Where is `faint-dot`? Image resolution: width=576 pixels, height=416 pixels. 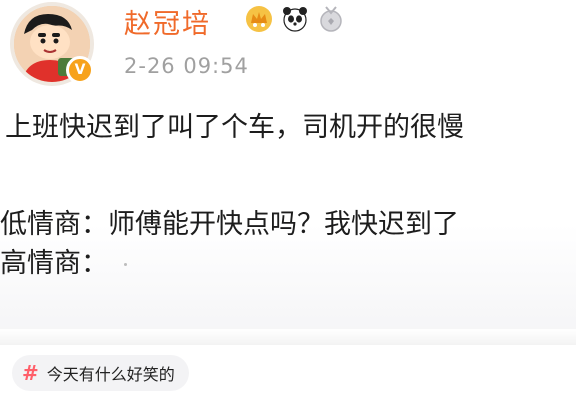
faint-dot is located at coordinates (125, 264).